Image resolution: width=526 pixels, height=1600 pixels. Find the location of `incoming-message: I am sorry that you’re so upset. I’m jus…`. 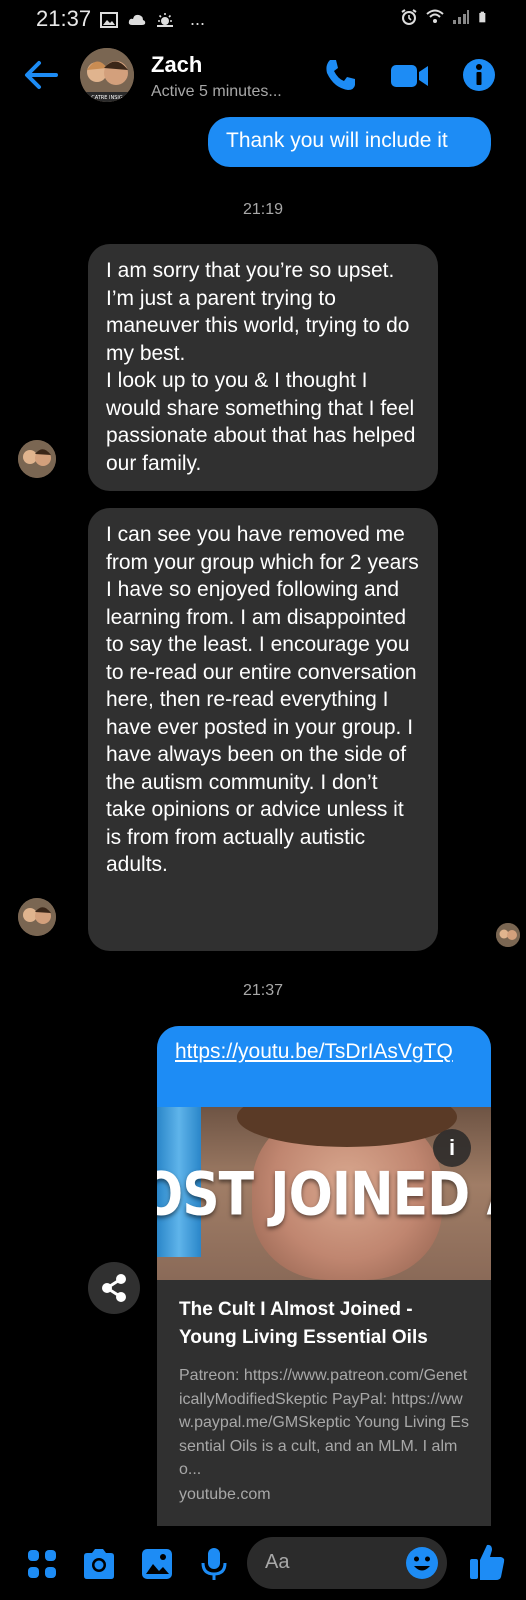

incoming-message: I am sorry that you’re so upset. I’m jus… is located at coordinates (263, 367).